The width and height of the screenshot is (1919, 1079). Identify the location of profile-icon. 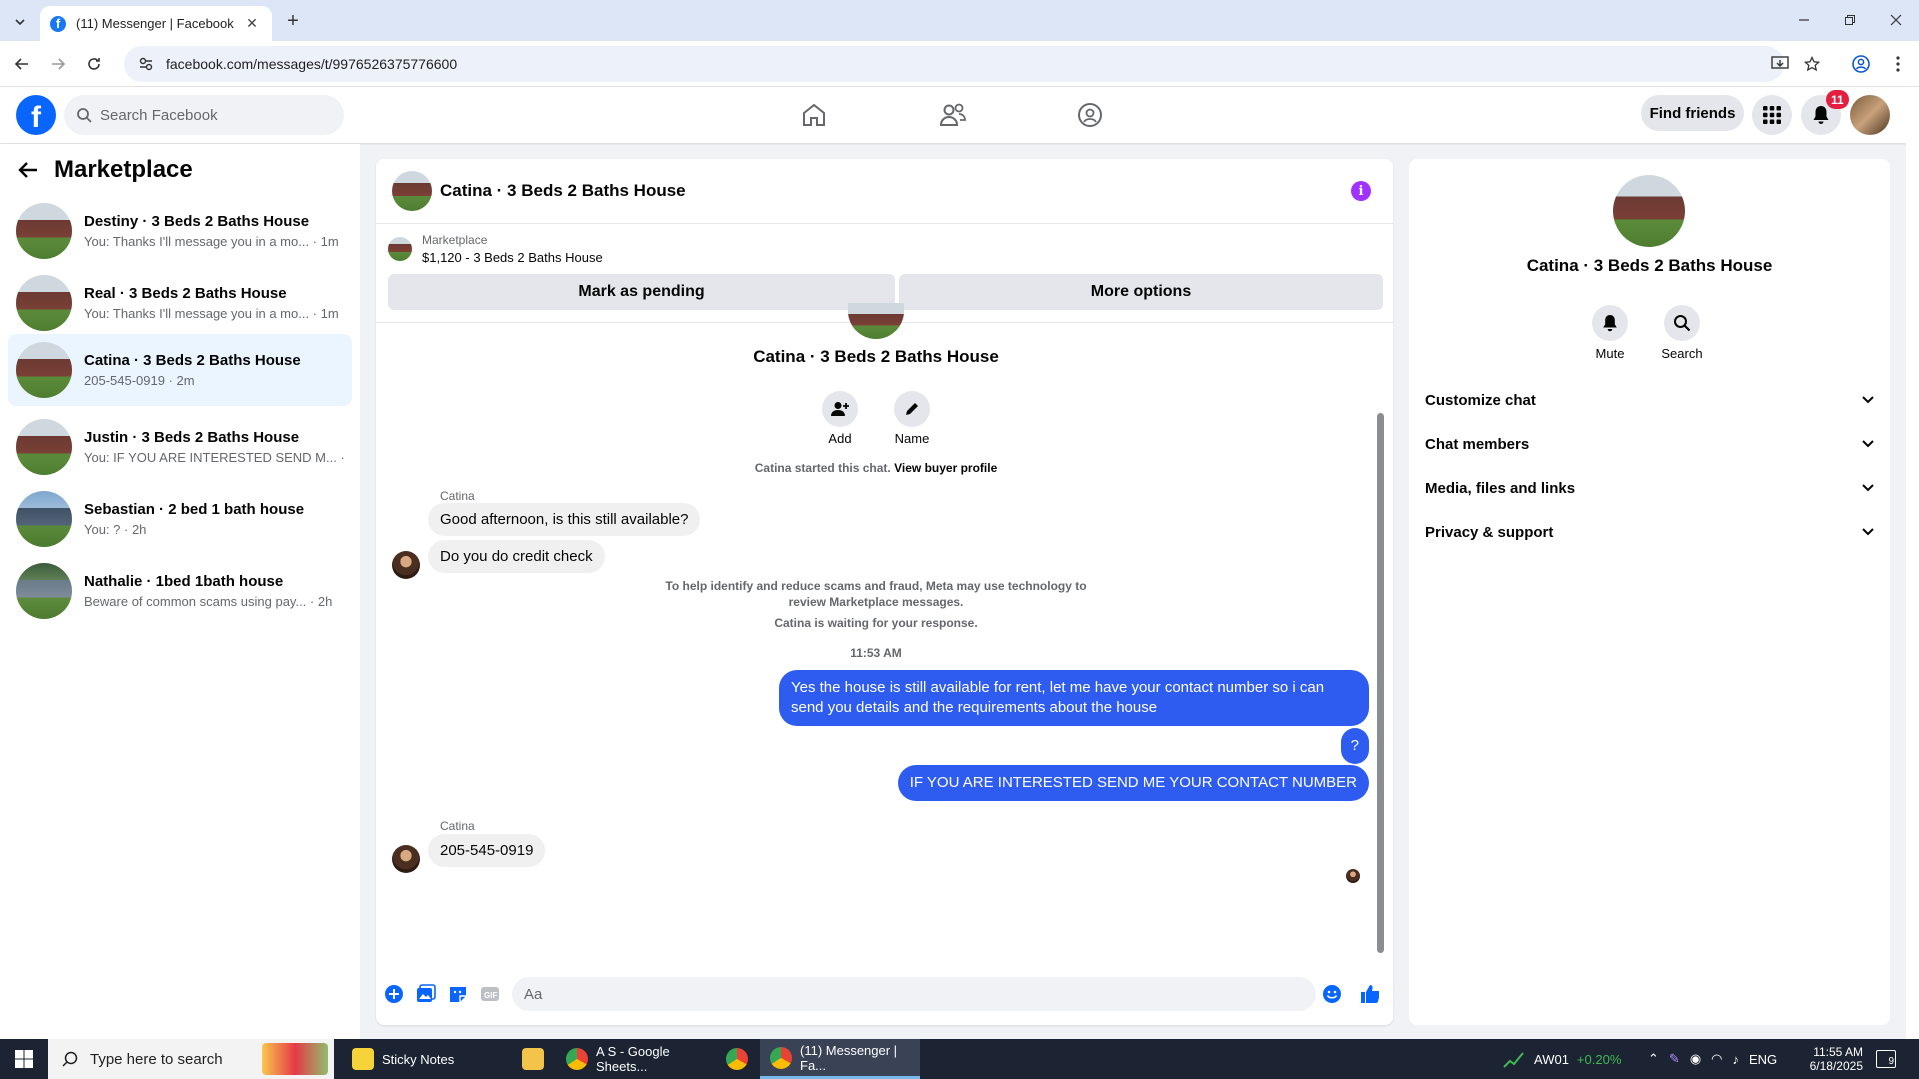
(1861, 64).